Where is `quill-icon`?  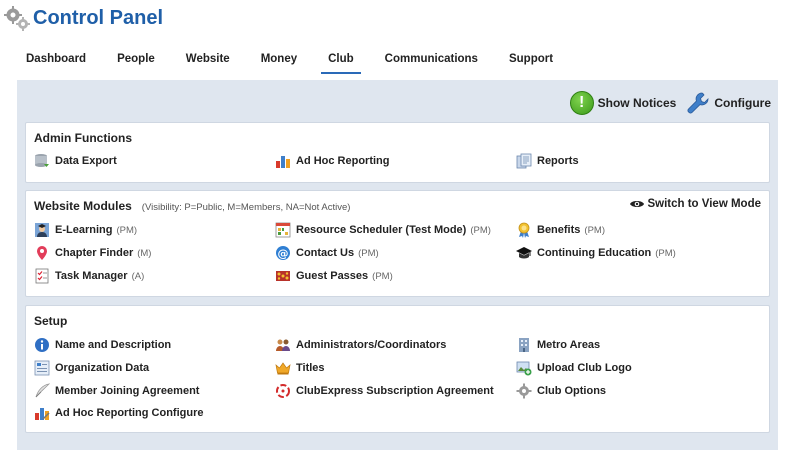 quill-icon is located at coordinates (42, 390).